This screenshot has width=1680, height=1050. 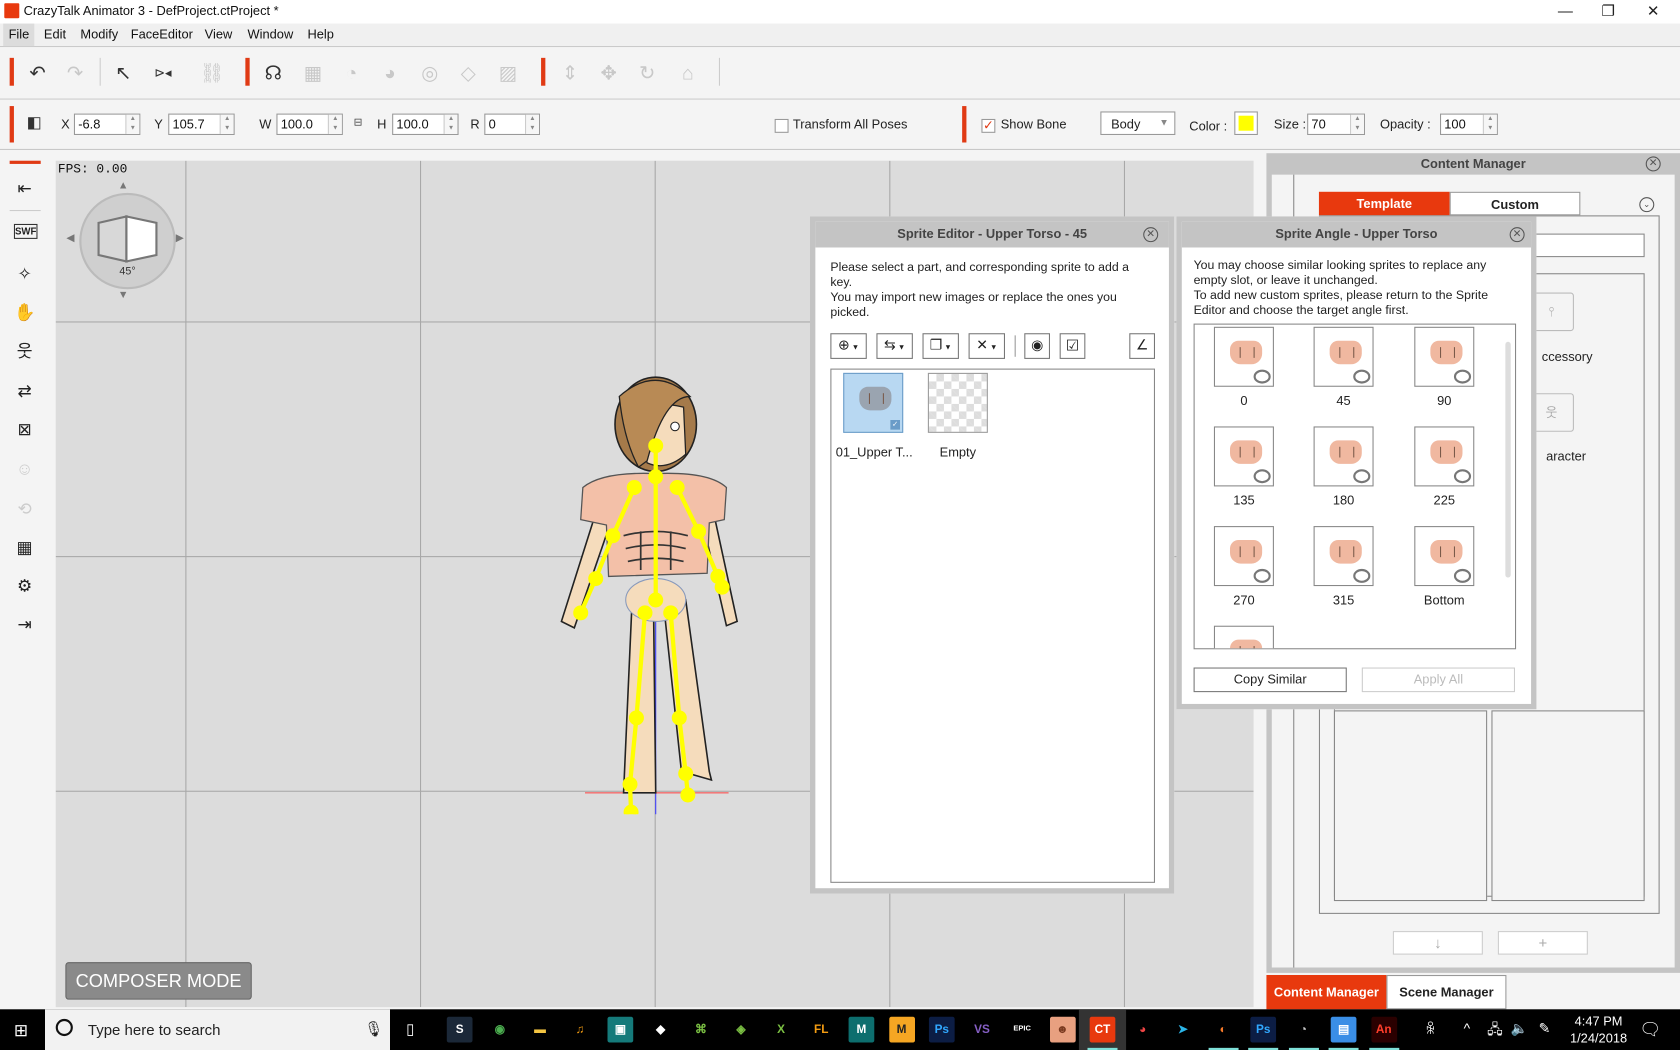 I want to click on undo-icon: ↶, so click(x=38, y=73).